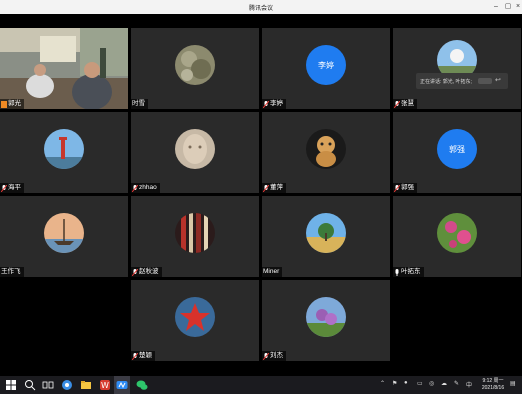 The height and width of the screenshot is (394, 522). I want to click on participant-namebar: 王作飞, so click(12, 272).